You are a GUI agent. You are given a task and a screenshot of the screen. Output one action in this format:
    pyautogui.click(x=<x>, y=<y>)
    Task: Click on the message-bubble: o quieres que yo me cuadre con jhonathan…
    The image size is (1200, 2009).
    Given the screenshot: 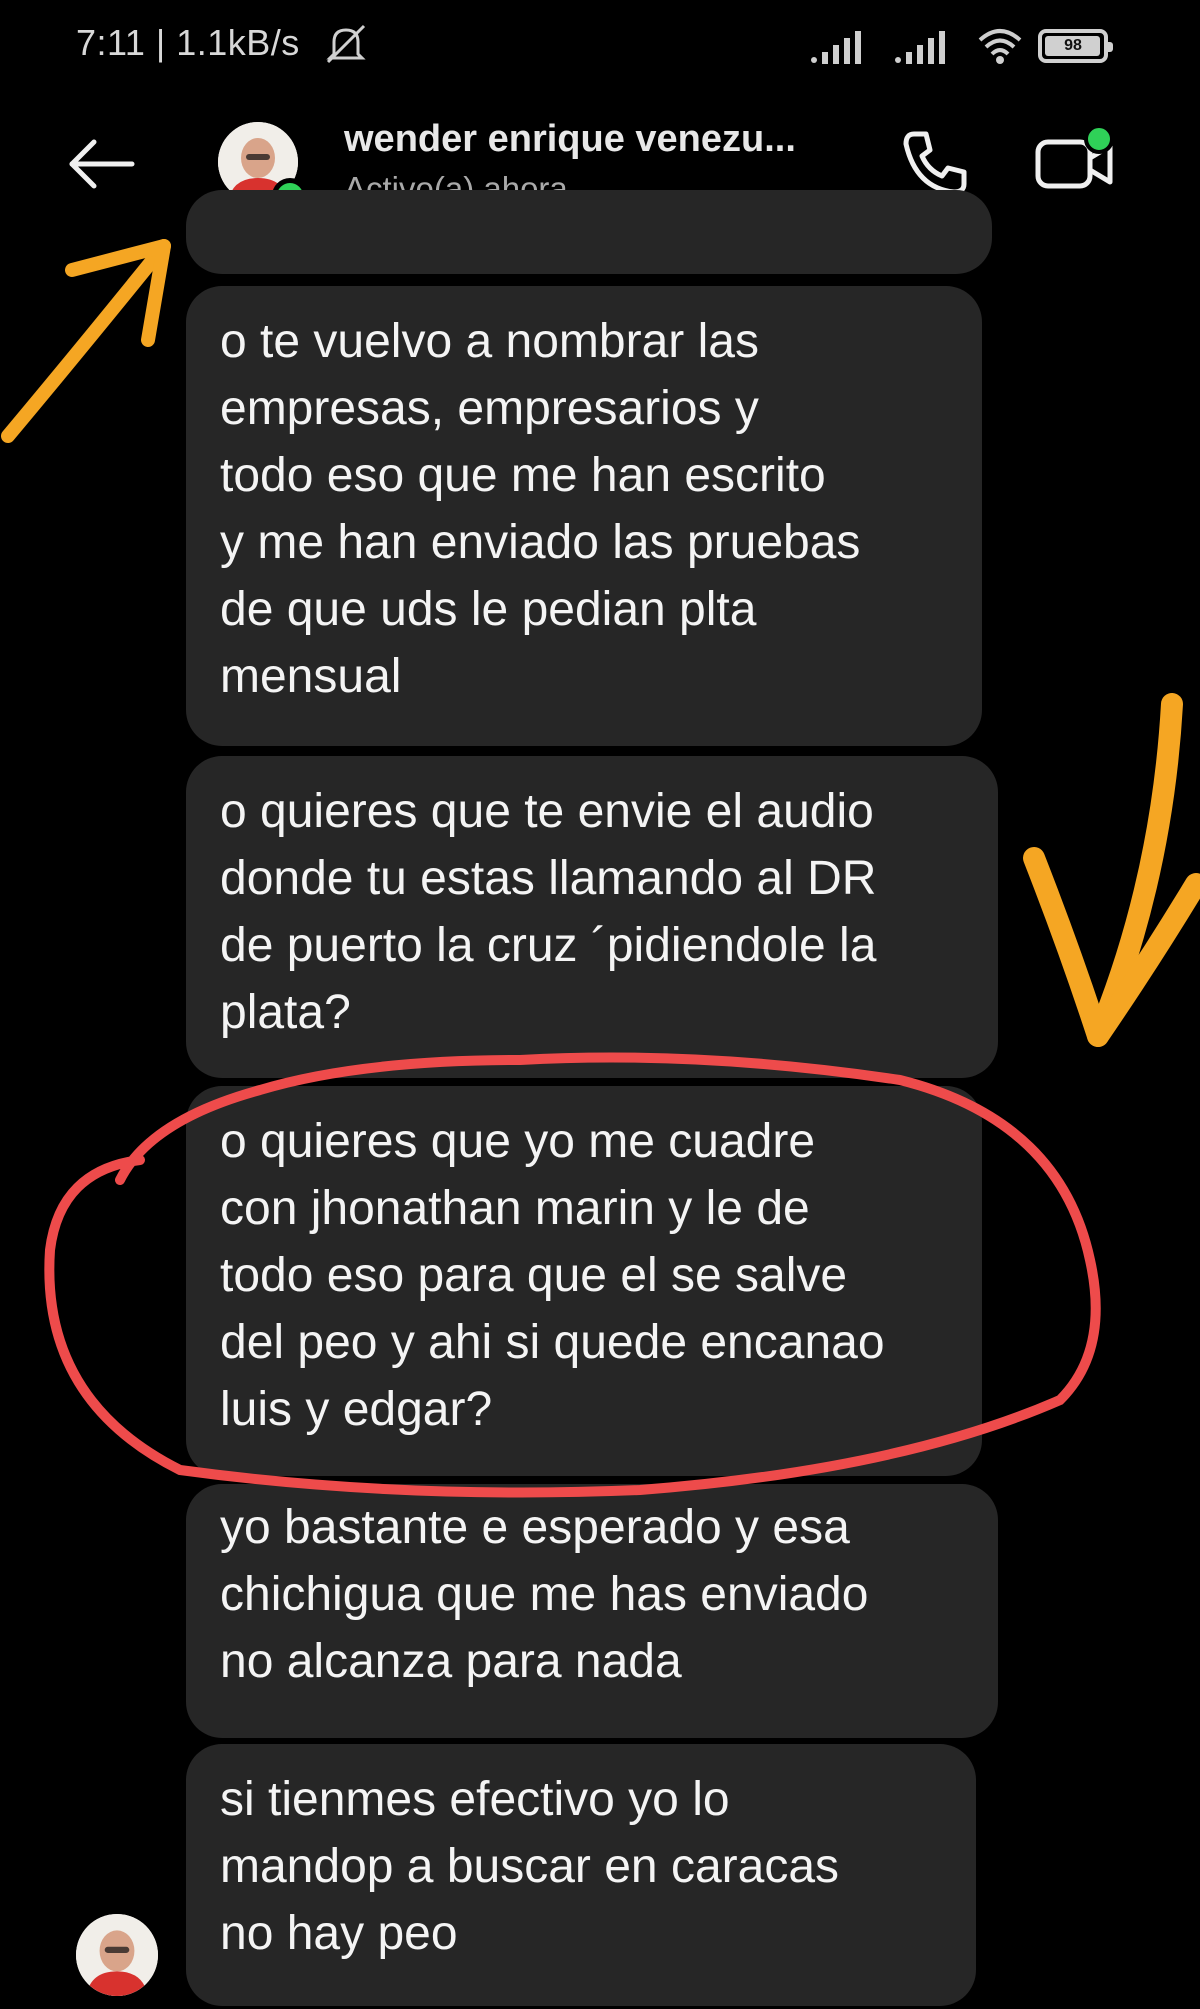 What is the action you would take?
    pyautogui.click(x=584, y=1281)
    